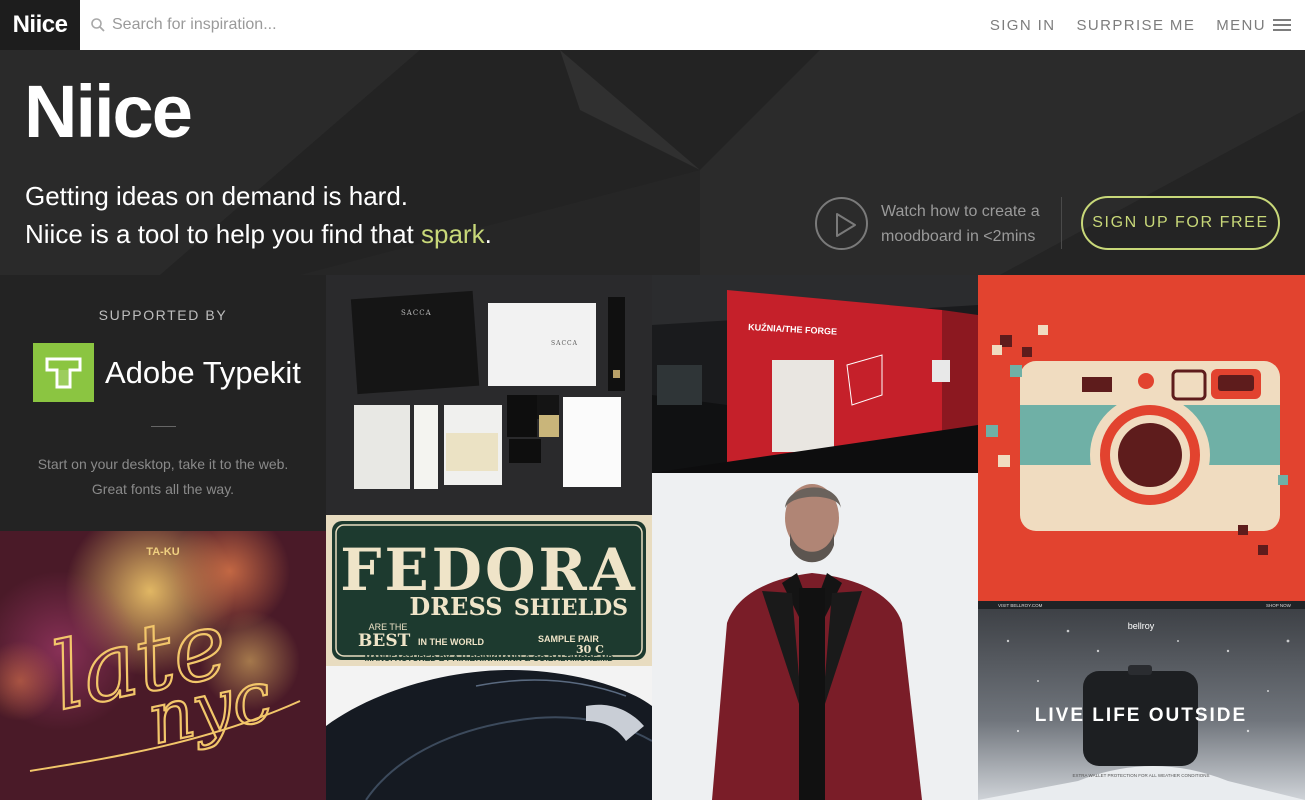  Describe the element at coordinates (40, 25) in the screenshot. I see `site-logo: Niice` at that location.